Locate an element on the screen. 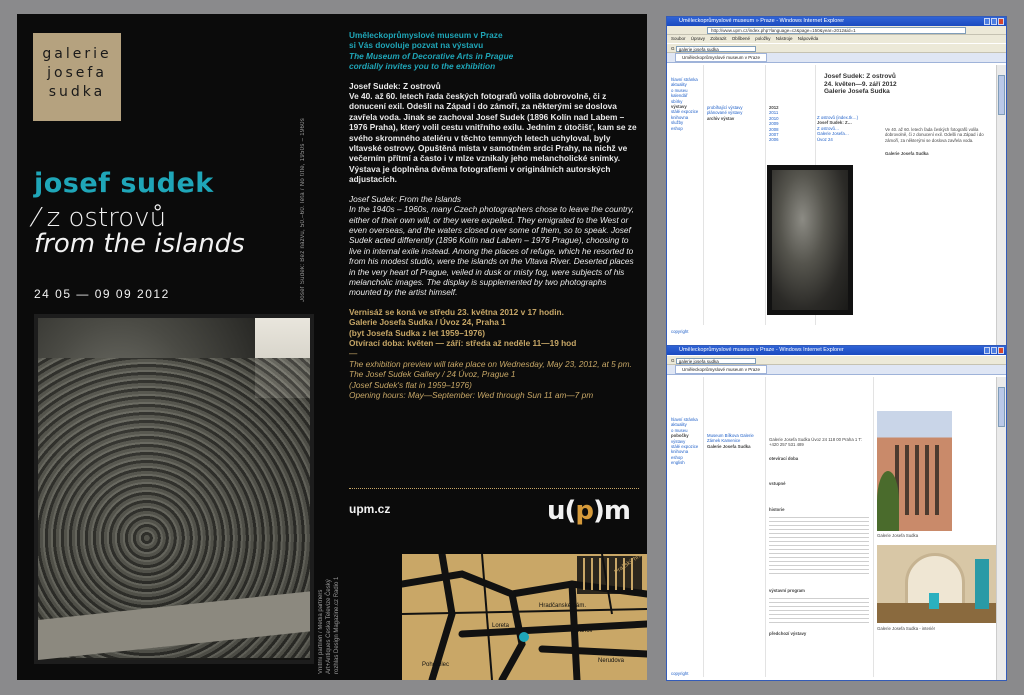  photo-caption-2: Galerie Josefa Sudka - interiér is located at coordinates (906, 628).